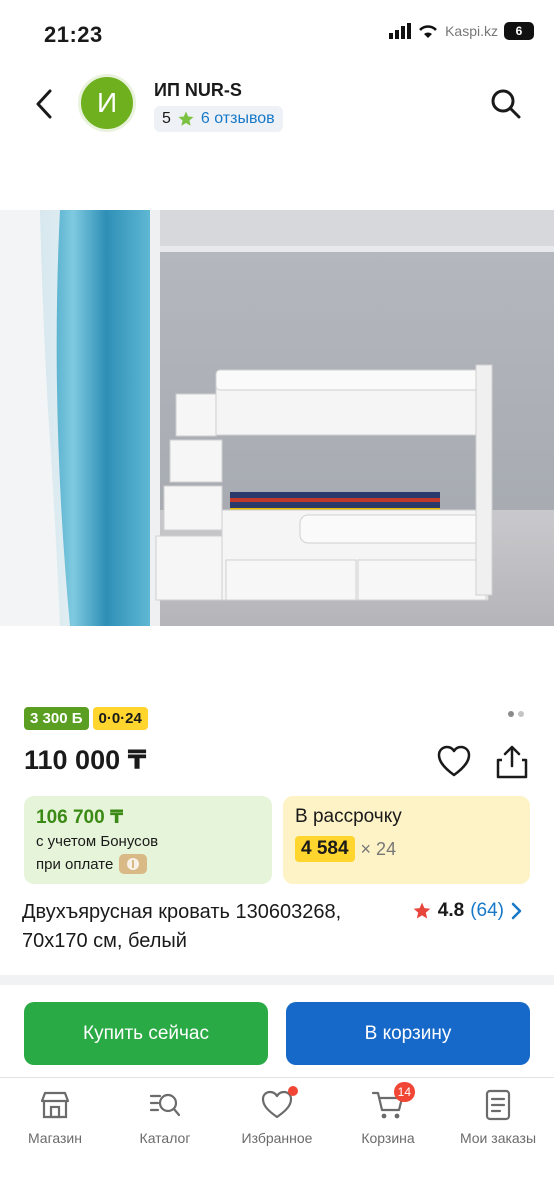 The height and width of the screenshot is (1200, 554). I want to click on kaspi-logo-icon, so click(133, 864).